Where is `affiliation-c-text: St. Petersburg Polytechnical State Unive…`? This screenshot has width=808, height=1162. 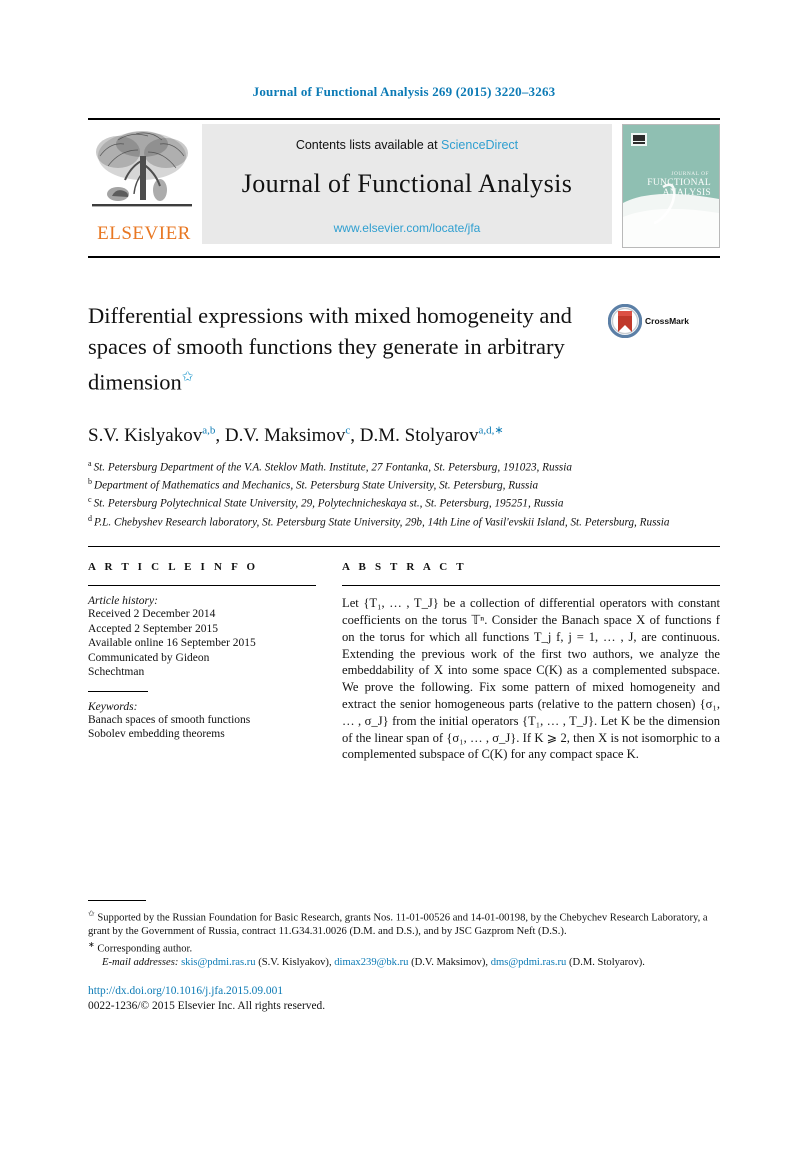
affiliation-c-text: St. Petersburg Polytechnical State Unive… is located at coordinates (328, 504).